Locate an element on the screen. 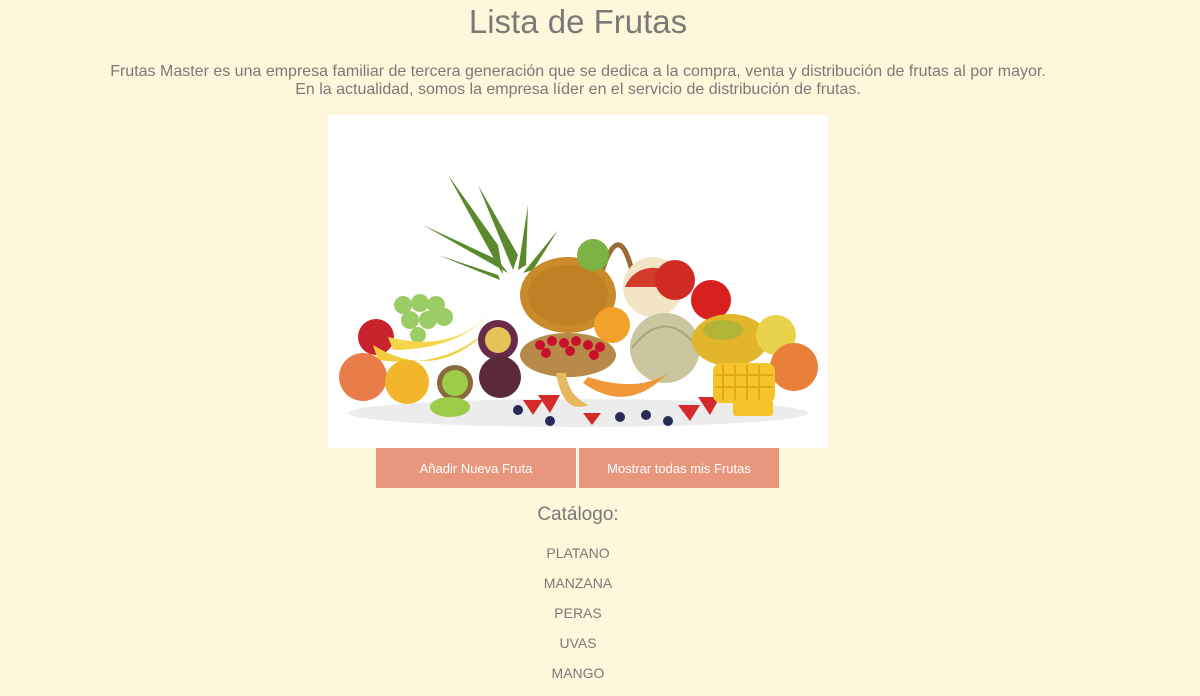 The image size is (1200, 696). show-all-fruits-button: Mostrar todas mis Frutas is located at coordinates (679, 468).